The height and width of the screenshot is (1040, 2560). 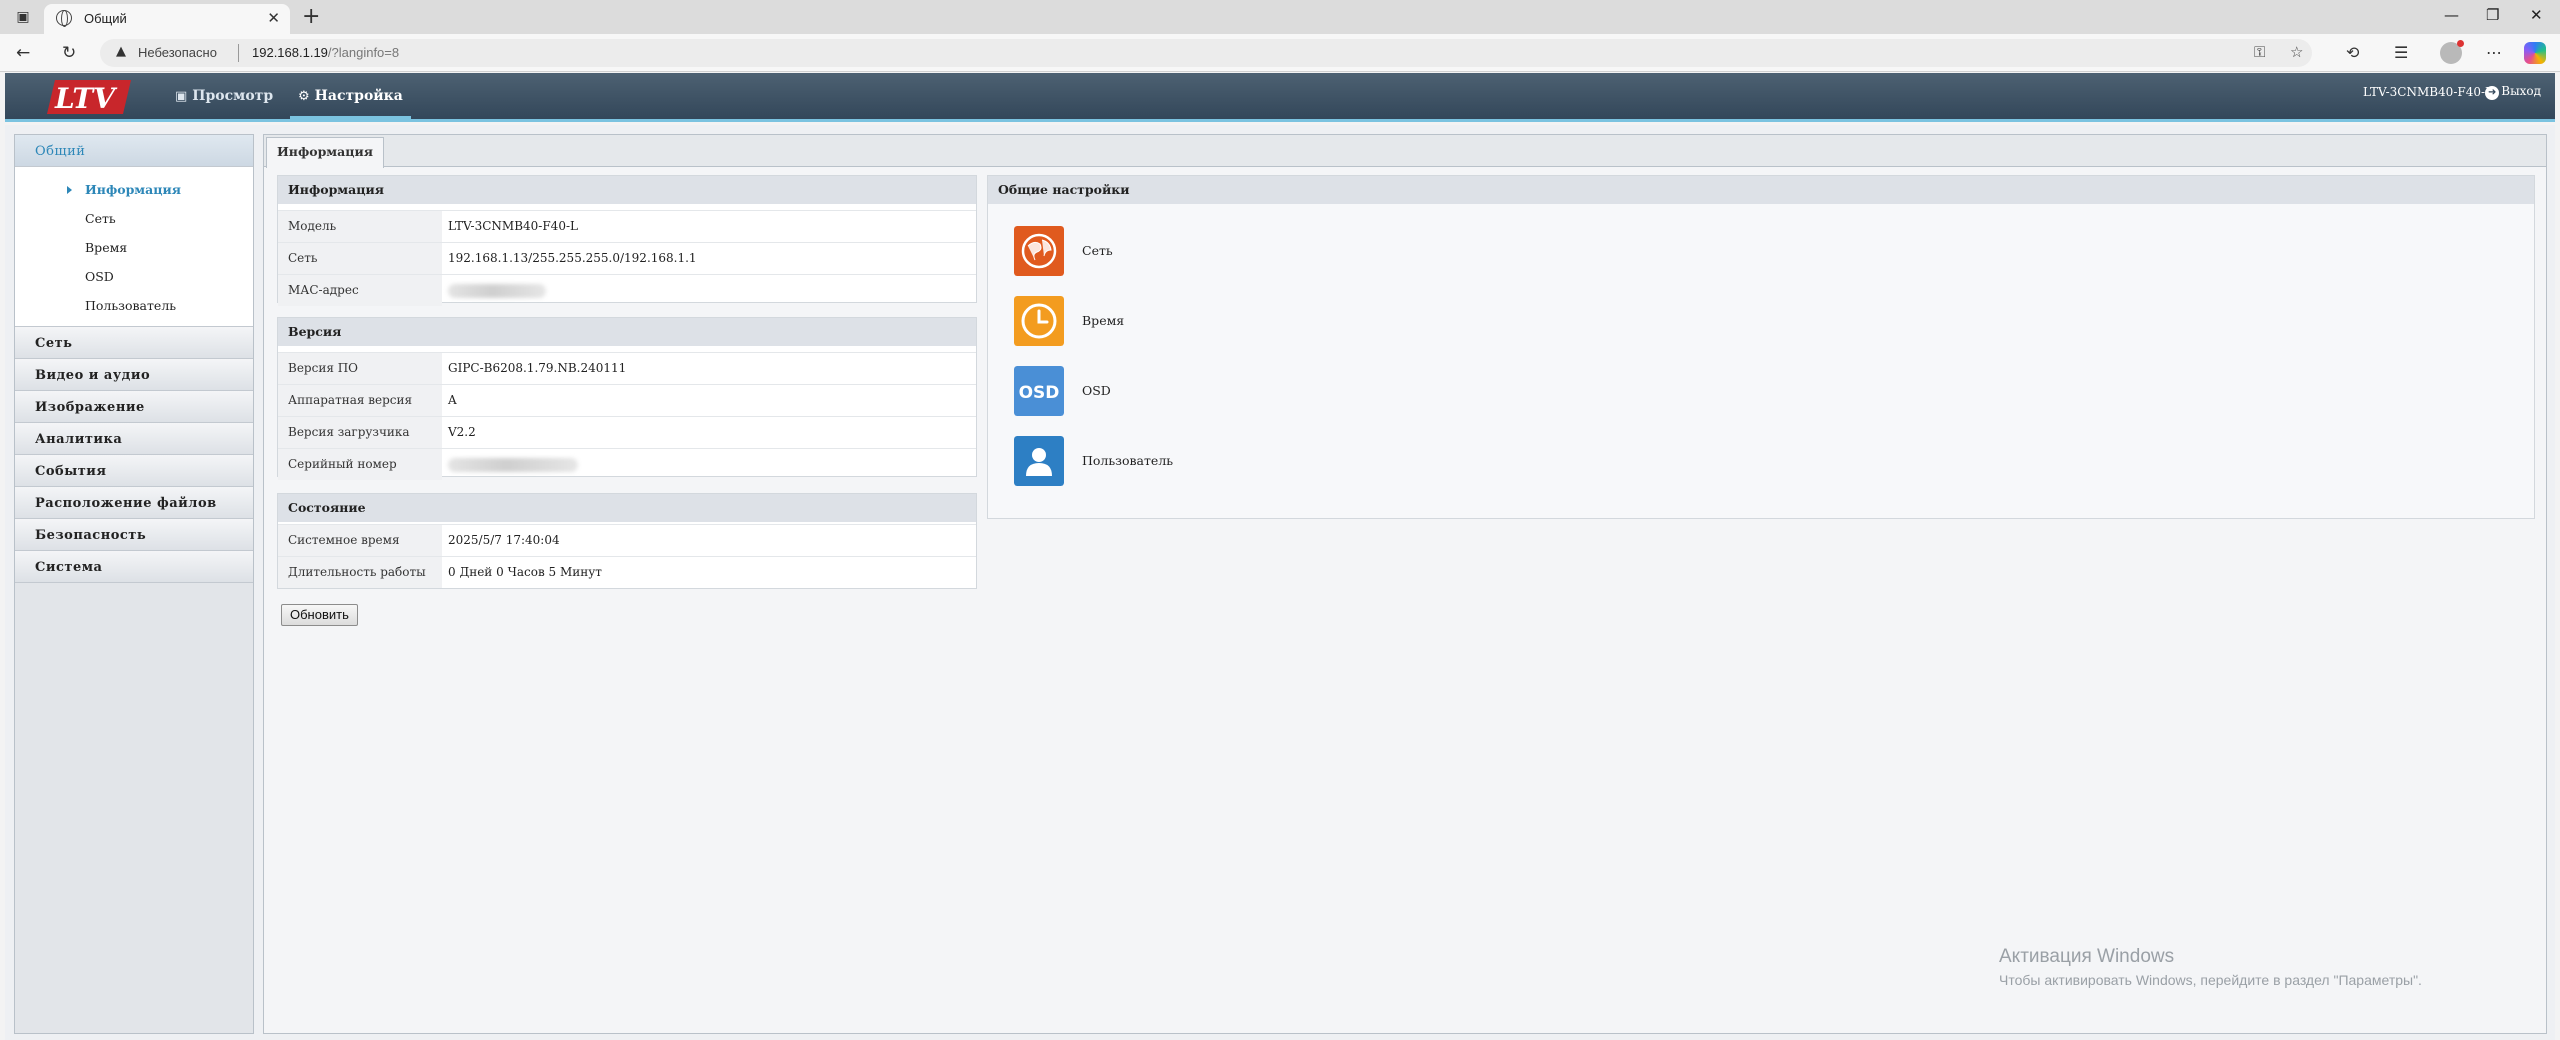 I want to click on copilot-icon, so click(x=2535, y=53).